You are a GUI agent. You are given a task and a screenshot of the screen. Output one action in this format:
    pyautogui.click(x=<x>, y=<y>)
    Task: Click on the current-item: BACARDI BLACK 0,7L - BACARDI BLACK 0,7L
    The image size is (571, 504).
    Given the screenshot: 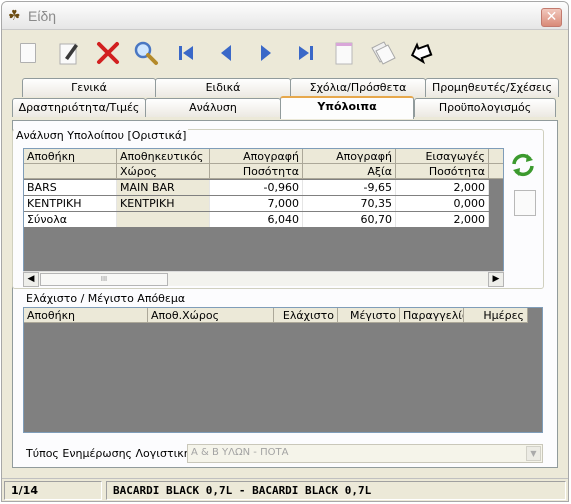 What is the action you would take?
    pyautogui.click(x=336, y=490)
    